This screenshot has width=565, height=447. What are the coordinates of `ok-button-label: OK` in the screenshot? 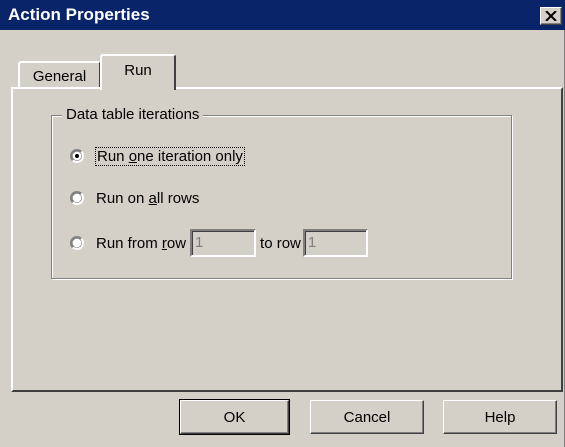 It's located at (234, 417).